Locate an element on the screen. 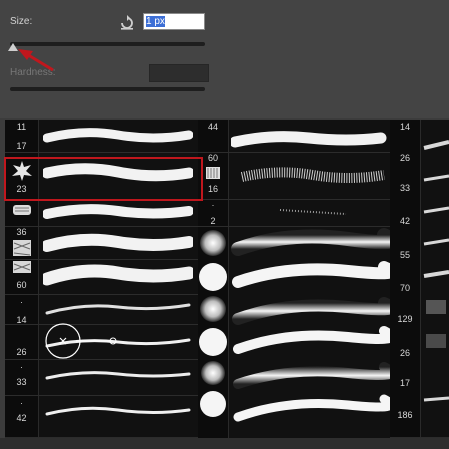 This screenshot has height=449, width=449. brush-size-label: 55 is located at coordinates (404, 255).